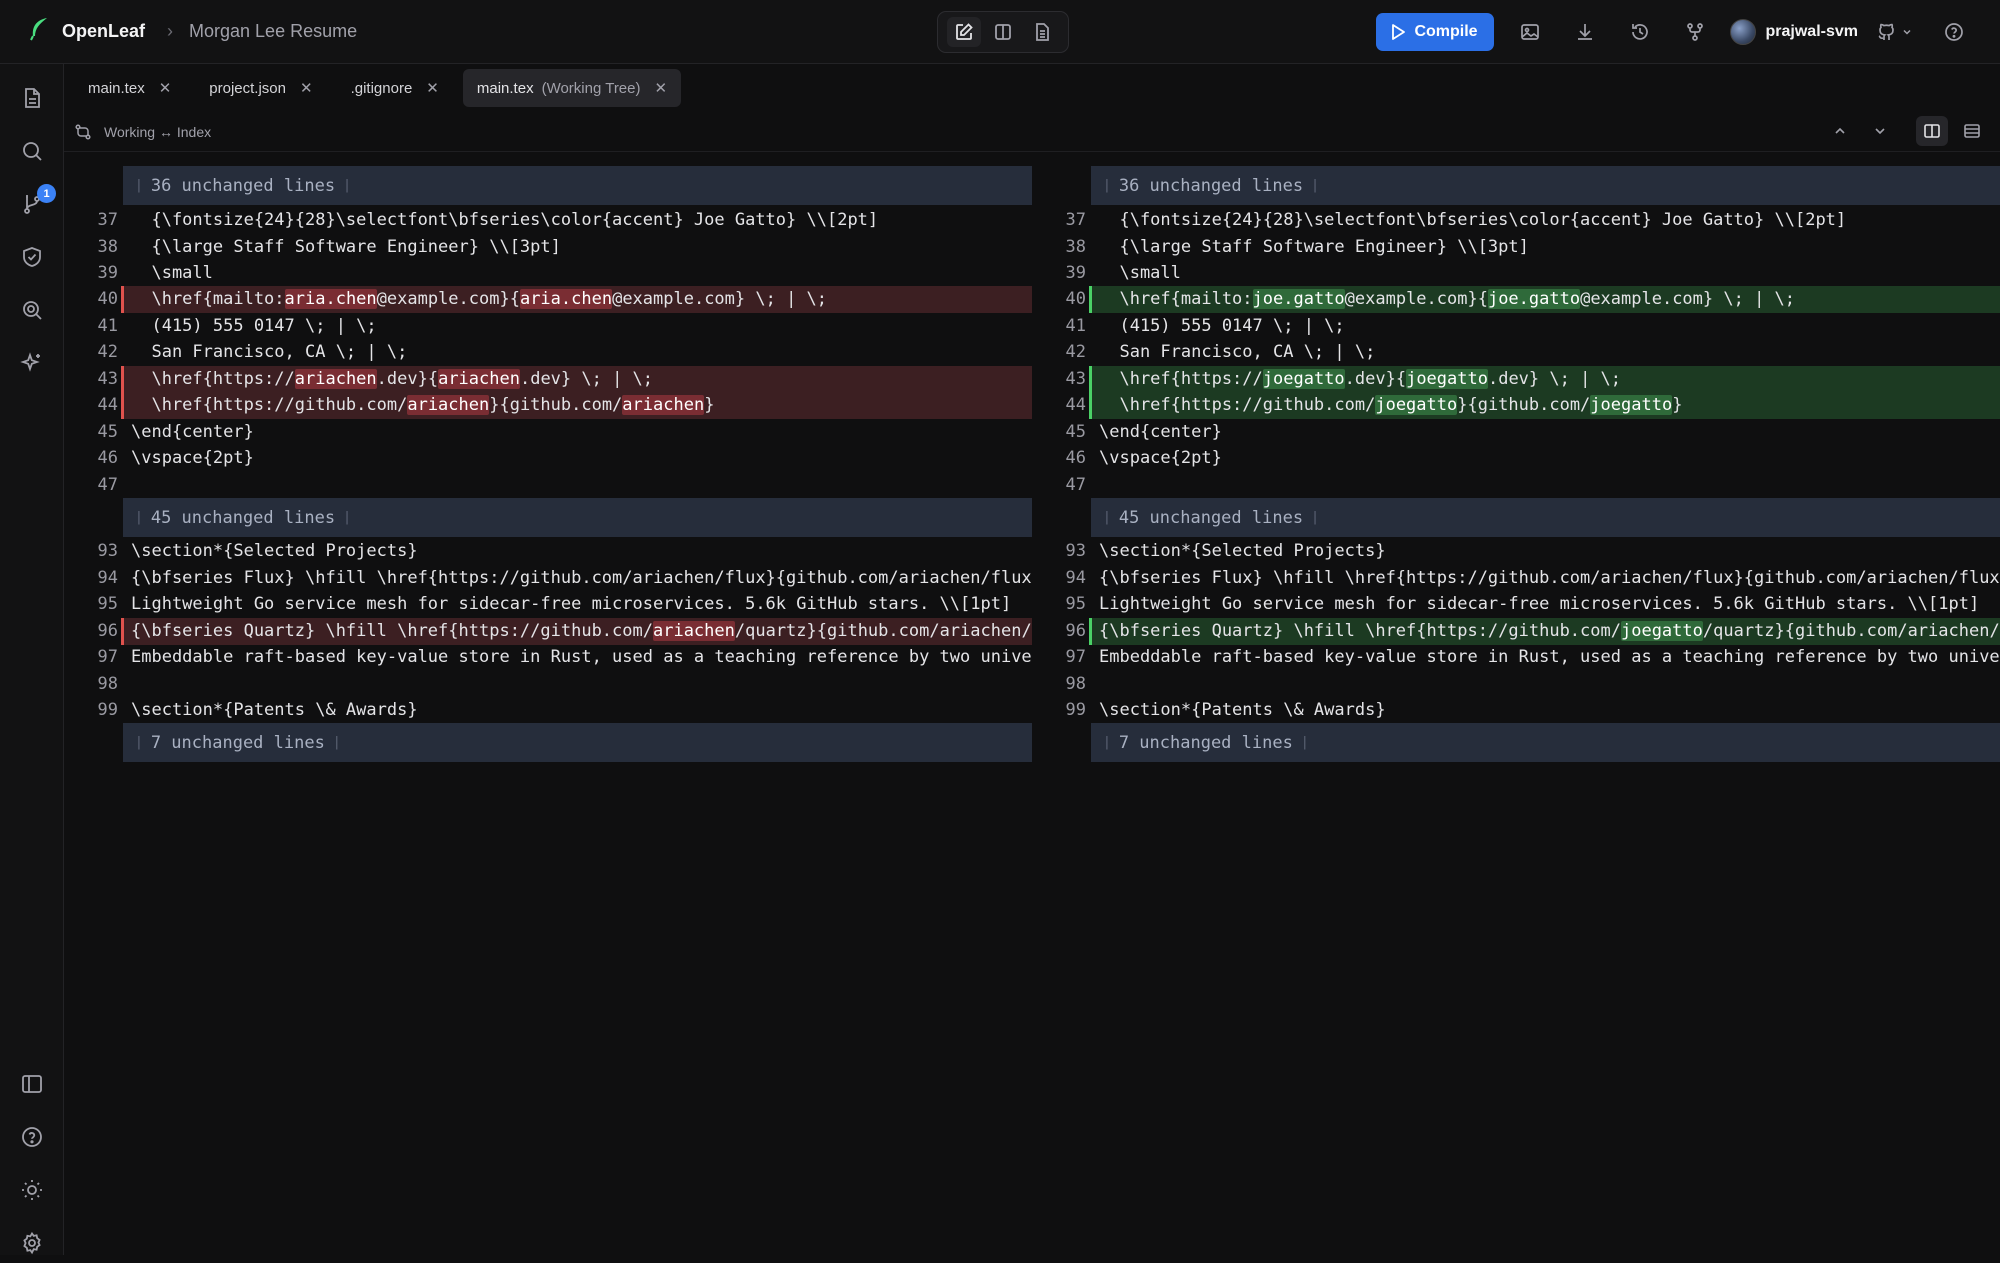 This screenshot has width=2000, height=1263. I want to click on git-branch-button, so click(1695, 32).